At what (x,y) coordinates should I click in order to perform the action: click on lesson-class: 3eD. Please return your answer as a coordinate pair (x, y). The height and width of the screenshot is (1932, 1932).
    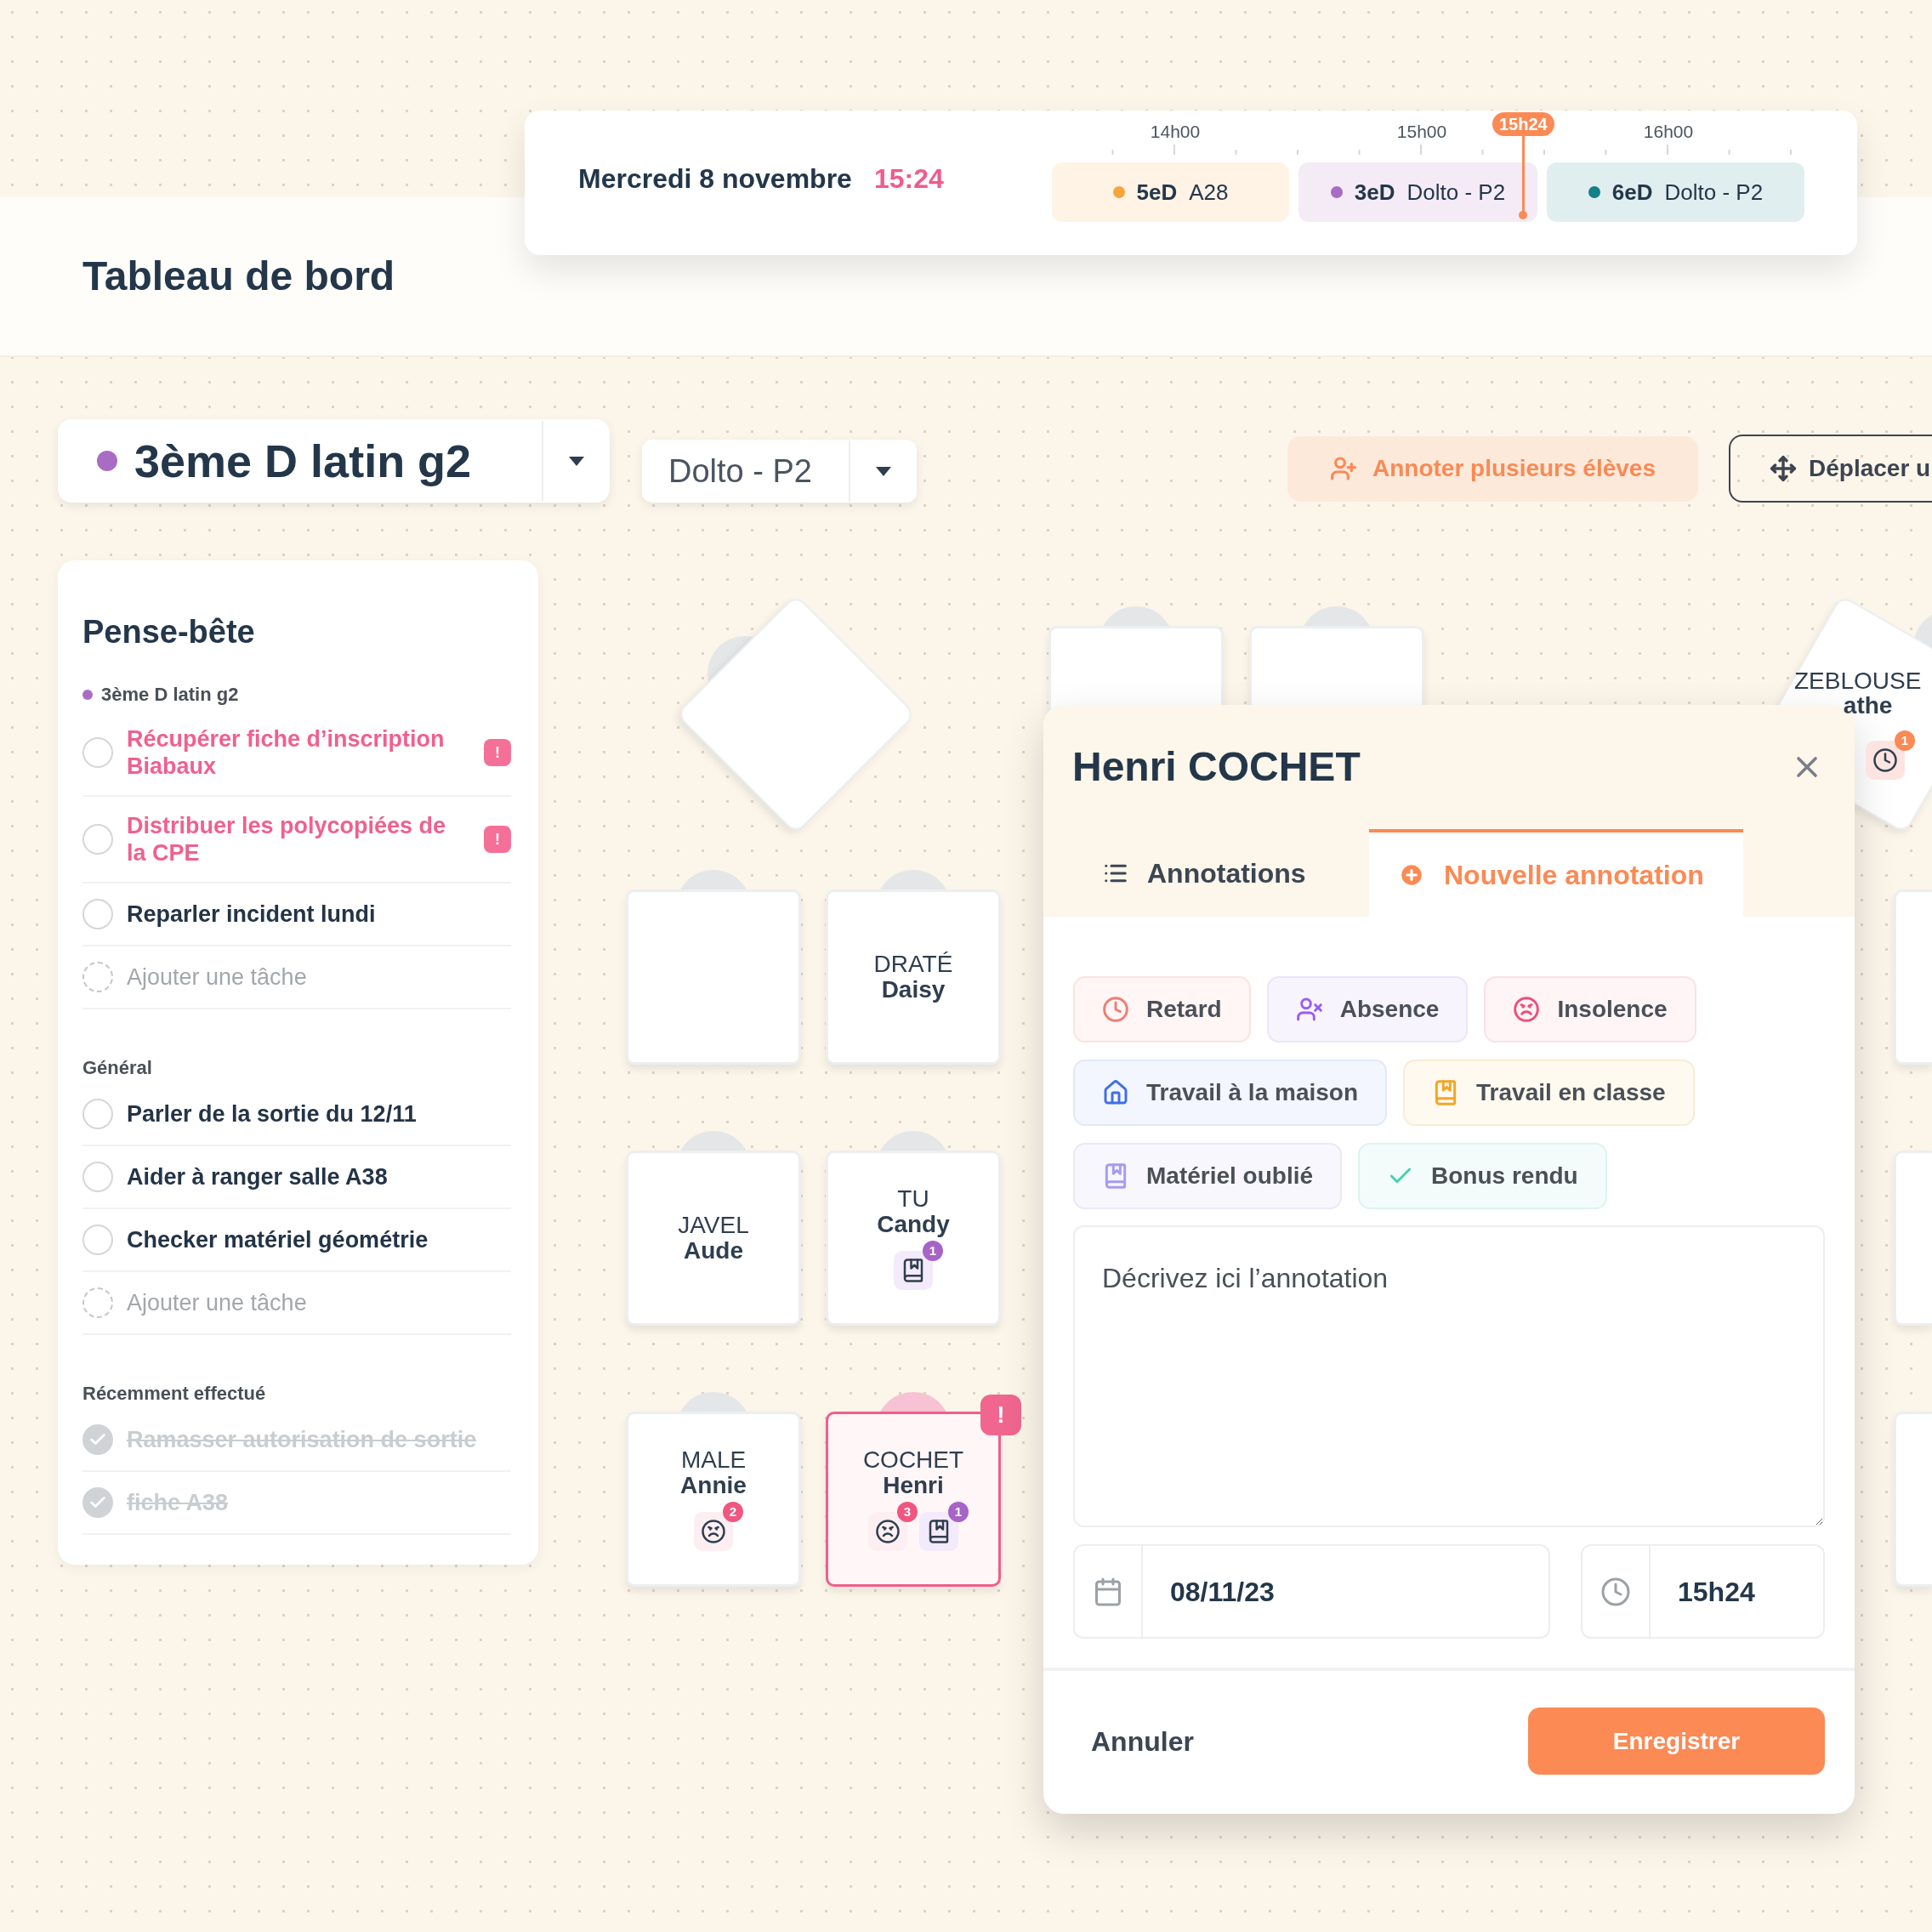
    Looking at the image, I should click on (1374, 192).